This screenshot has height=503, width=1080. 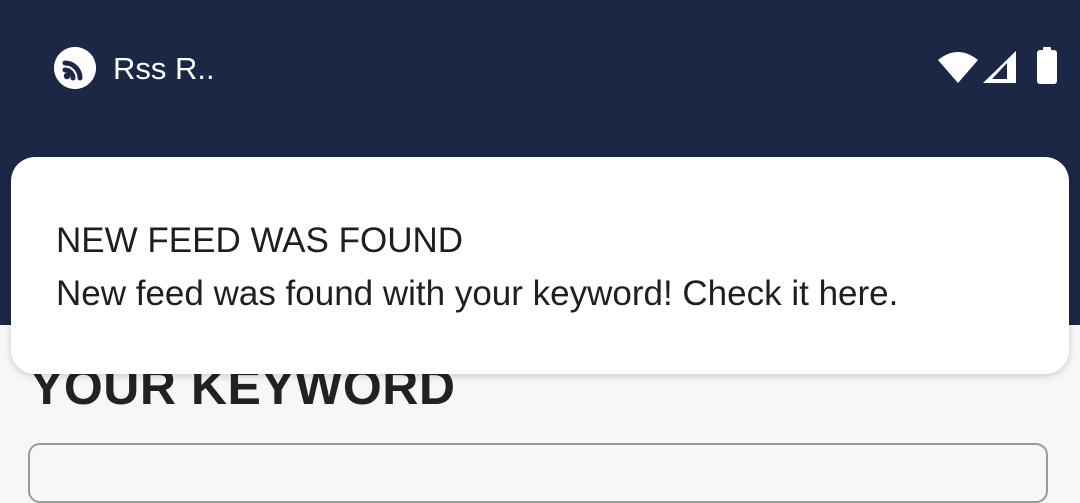 What do you see at coordinates (538, 473) in the screenshot?
I see `keyword-input` at bounding box center [538, 473].